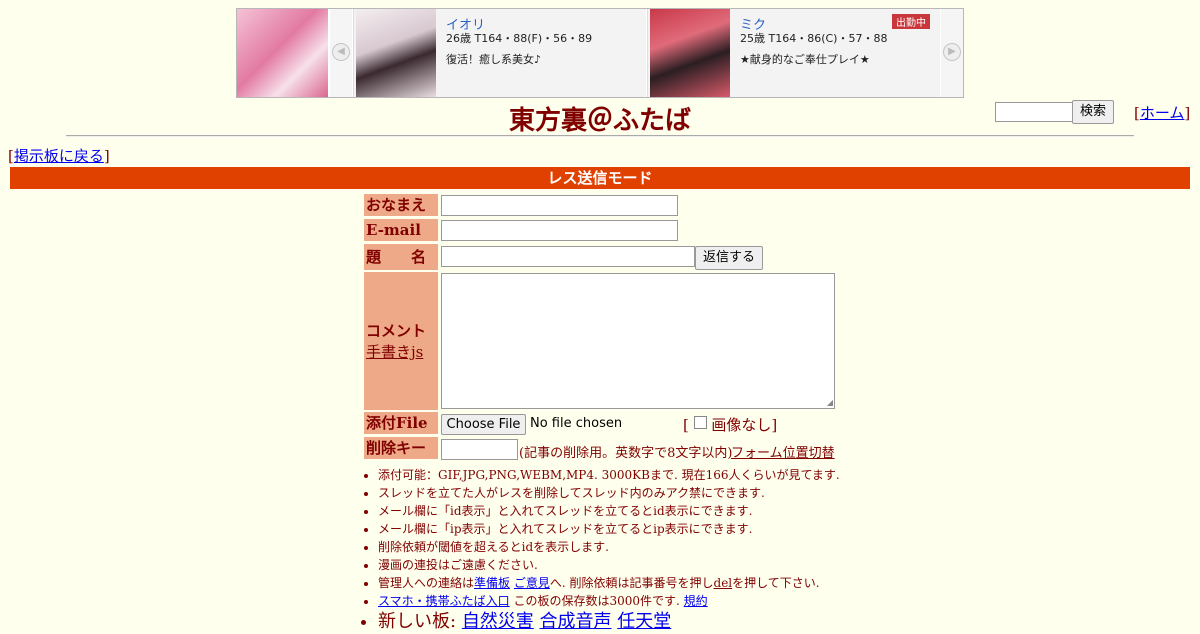 The width and height of the screenshot is (1200, 634). I want to click on new-boards-item: 新しい板: 自然災害 合成音声 任天堂, so click(609, 622).